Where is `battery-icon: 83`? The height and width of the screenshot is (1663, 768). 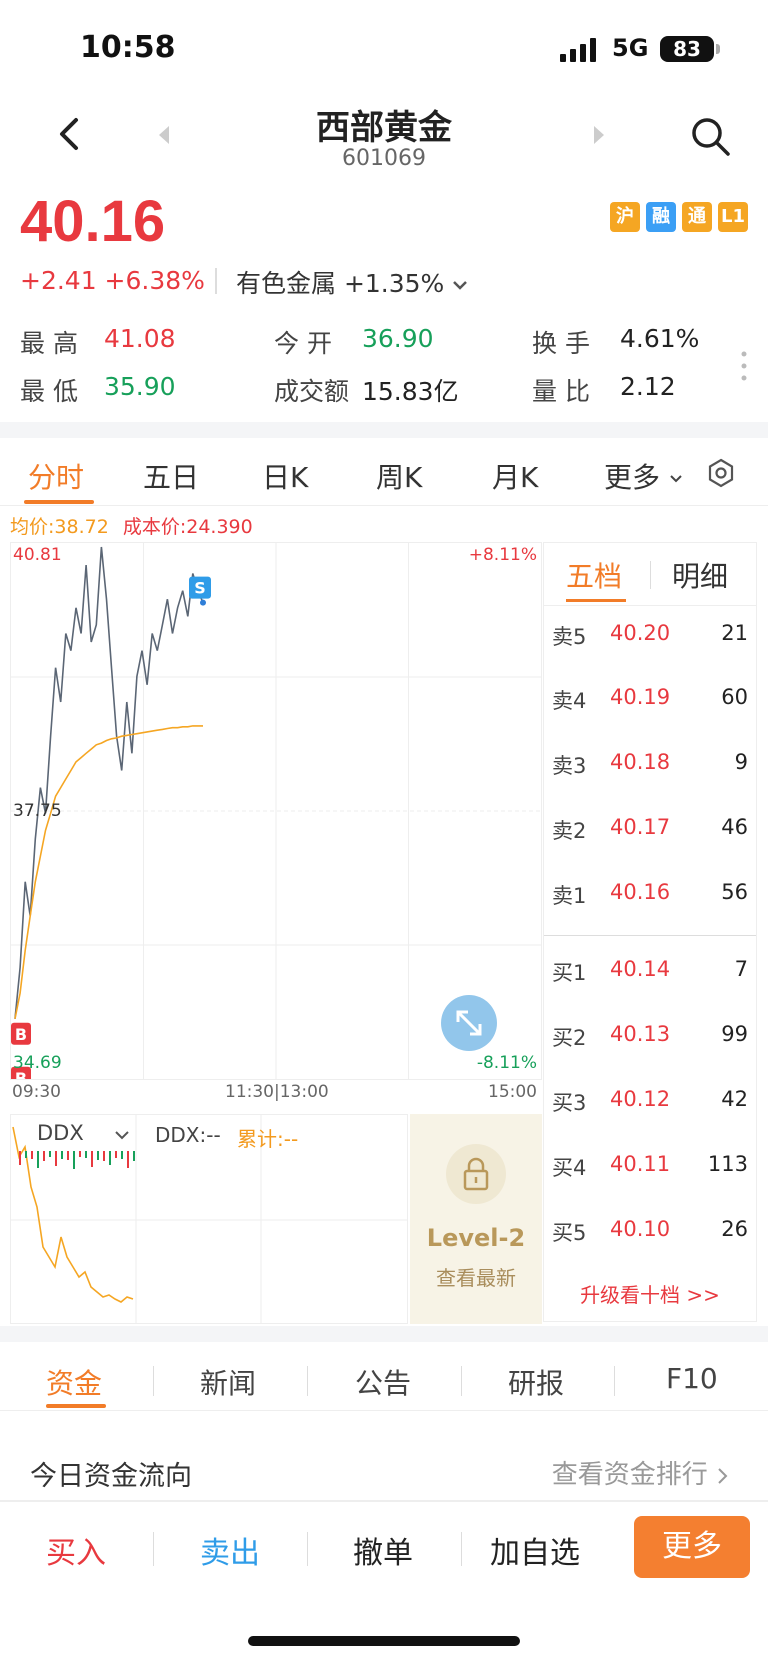
battery-icon: 83 is located at coordinates (687, 49).